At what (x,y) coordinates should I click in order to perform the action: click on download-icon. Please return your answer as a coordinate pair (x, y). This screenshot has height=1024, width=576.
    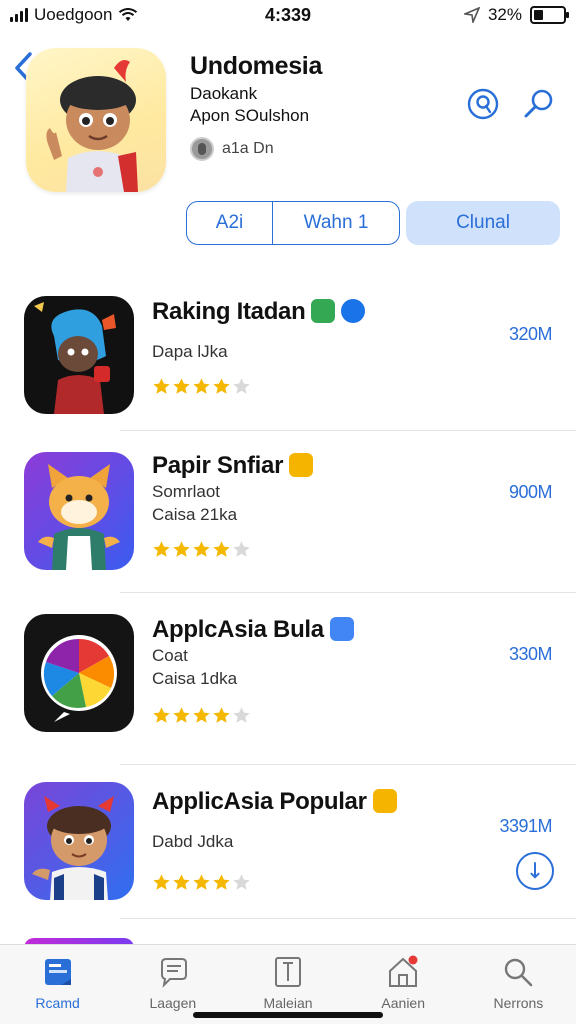
    Looking at the image, I should click on (535, 871).